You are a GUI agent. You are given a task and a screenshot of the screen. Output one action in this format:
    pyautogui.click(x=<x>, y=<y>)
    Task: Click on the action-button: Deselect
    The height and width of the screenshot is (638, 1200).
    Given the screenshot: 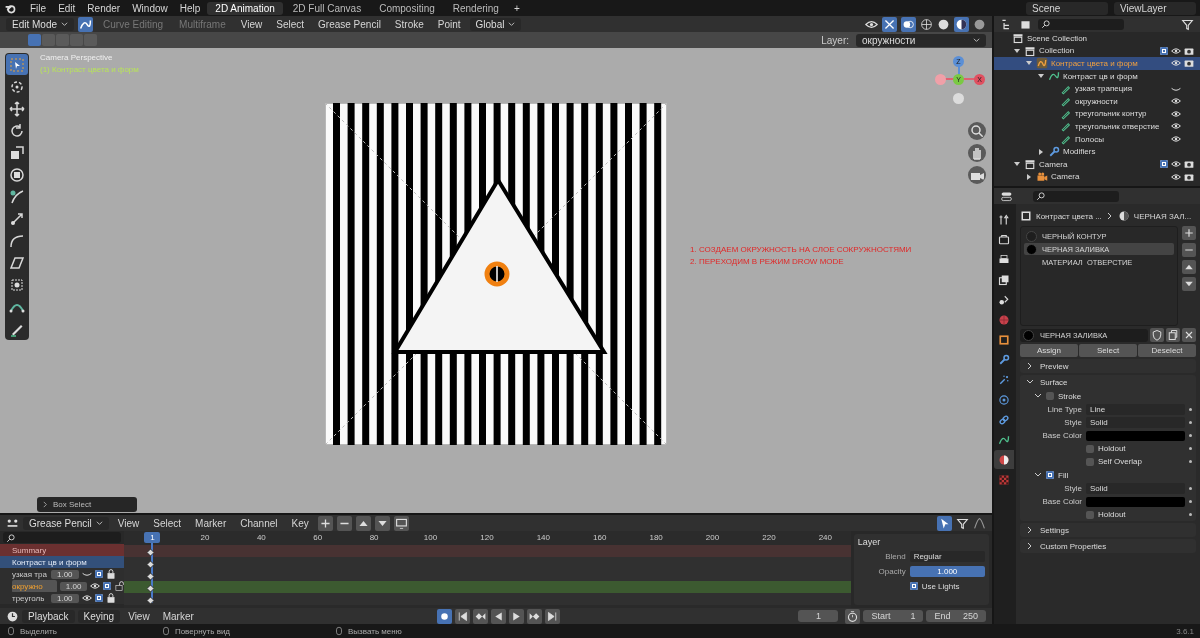 What is the action you would take?
    pyautogui.click(x=1167, y=350)
    